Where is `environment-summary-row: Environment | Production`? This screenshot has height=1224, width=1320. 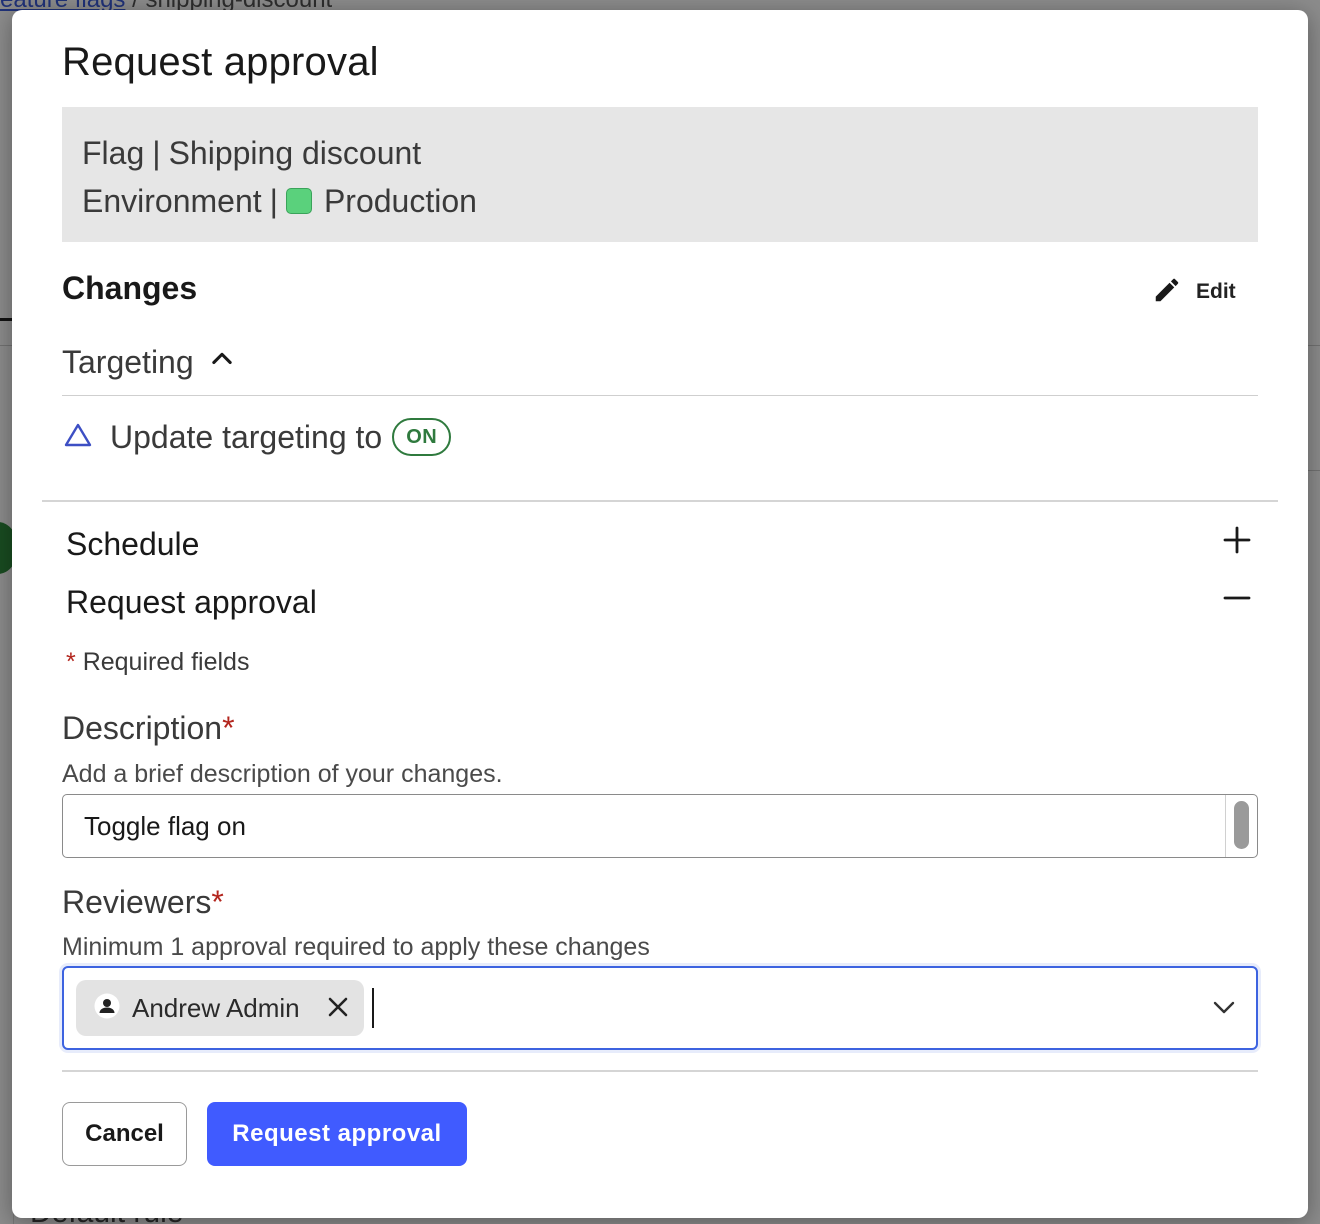
environment-summary-row: Environment | Production is located at coordinates (660, 201).